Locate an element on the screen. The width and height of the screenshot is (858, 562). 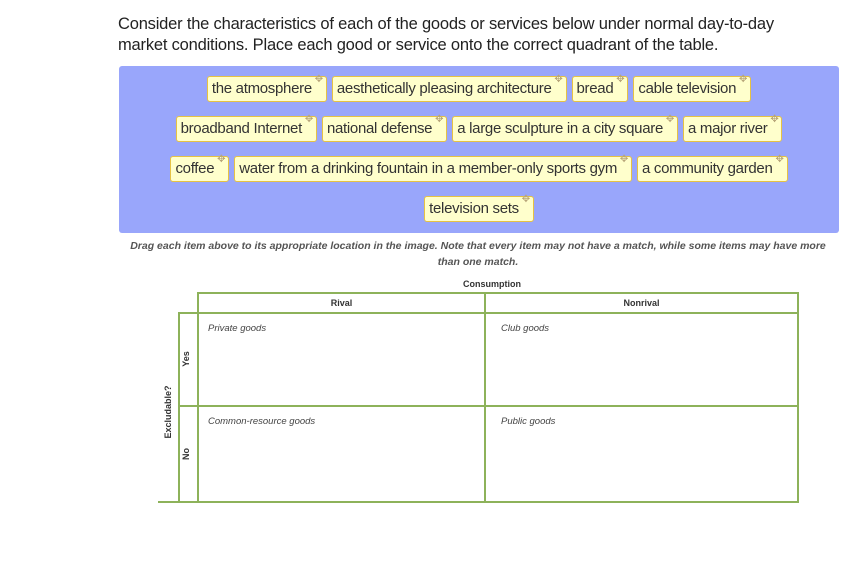
cell-label-club-goods: Club goods is located at coordinates (525, 328).